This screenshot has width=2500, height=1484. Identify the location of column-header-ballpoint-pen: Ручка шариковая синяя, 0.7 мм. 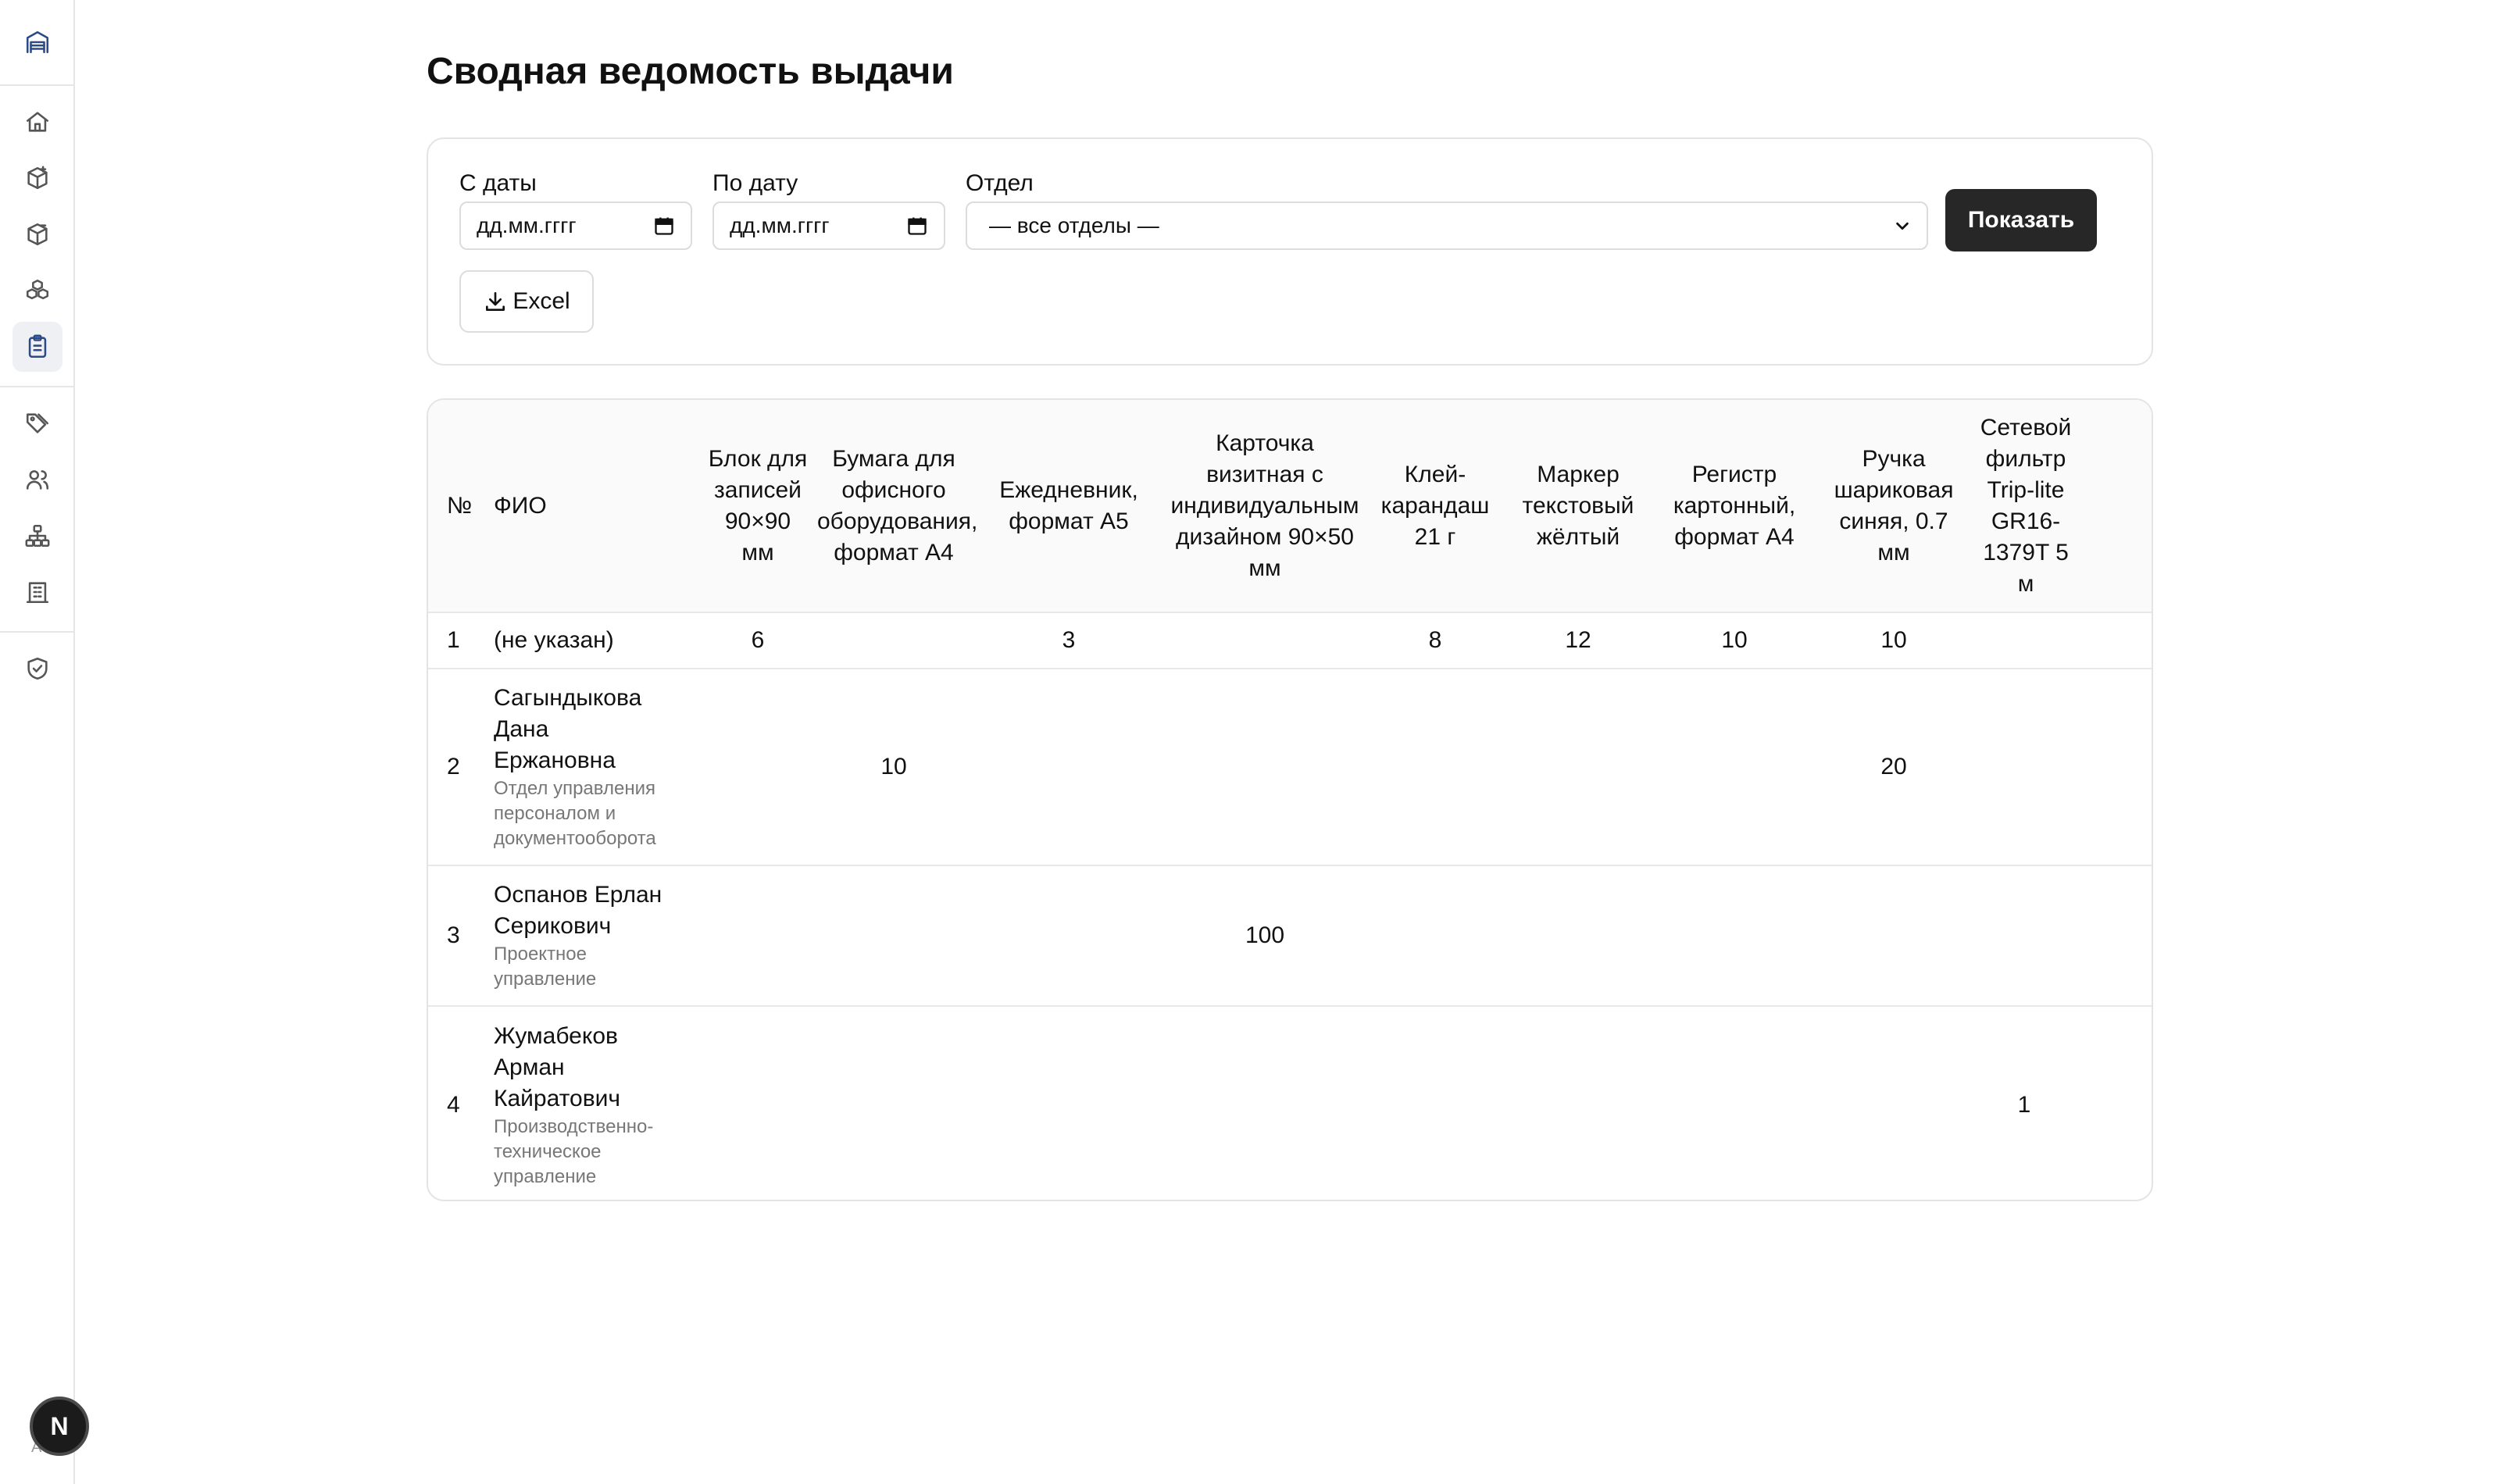
(1894, 506).